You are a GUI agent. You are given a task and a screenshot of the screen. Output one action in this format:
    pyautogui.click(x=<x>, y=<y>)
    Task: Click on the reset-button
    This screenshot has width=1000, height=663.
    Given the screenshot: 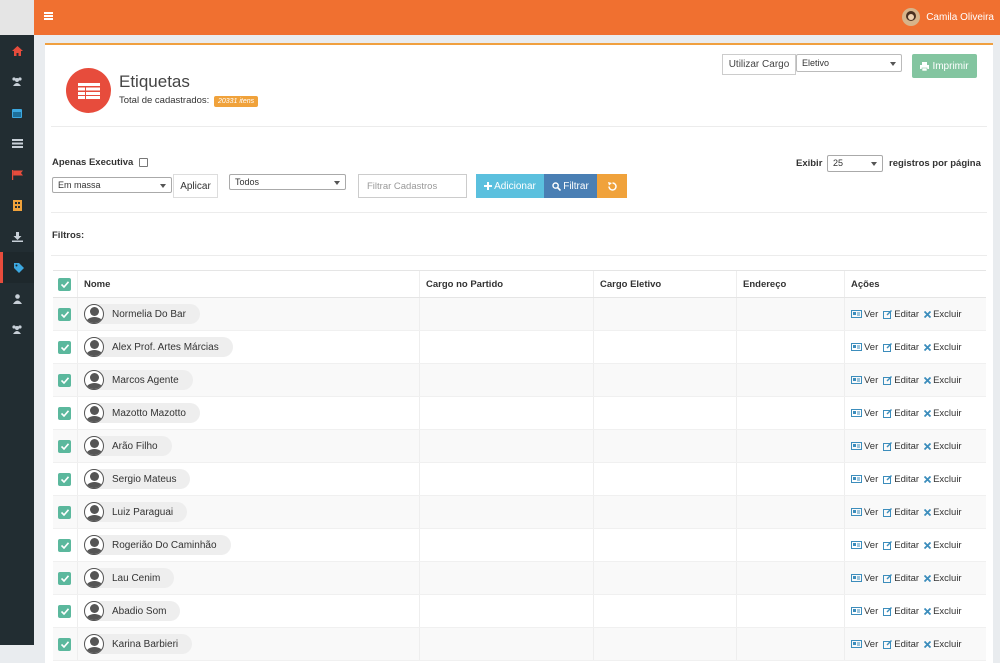 What is the action you would take?
    pyautogui.click(x=612, y=186)
    